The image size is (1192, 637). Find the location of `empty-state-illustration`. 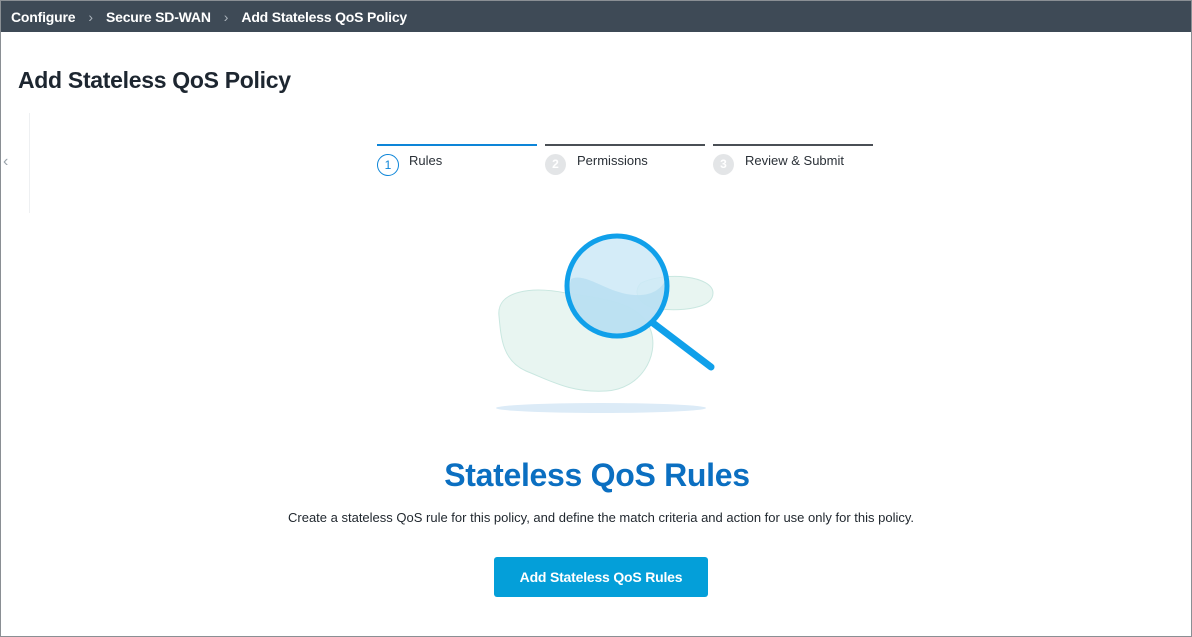

empty-state-illustration is located at coordinates (606, 326).